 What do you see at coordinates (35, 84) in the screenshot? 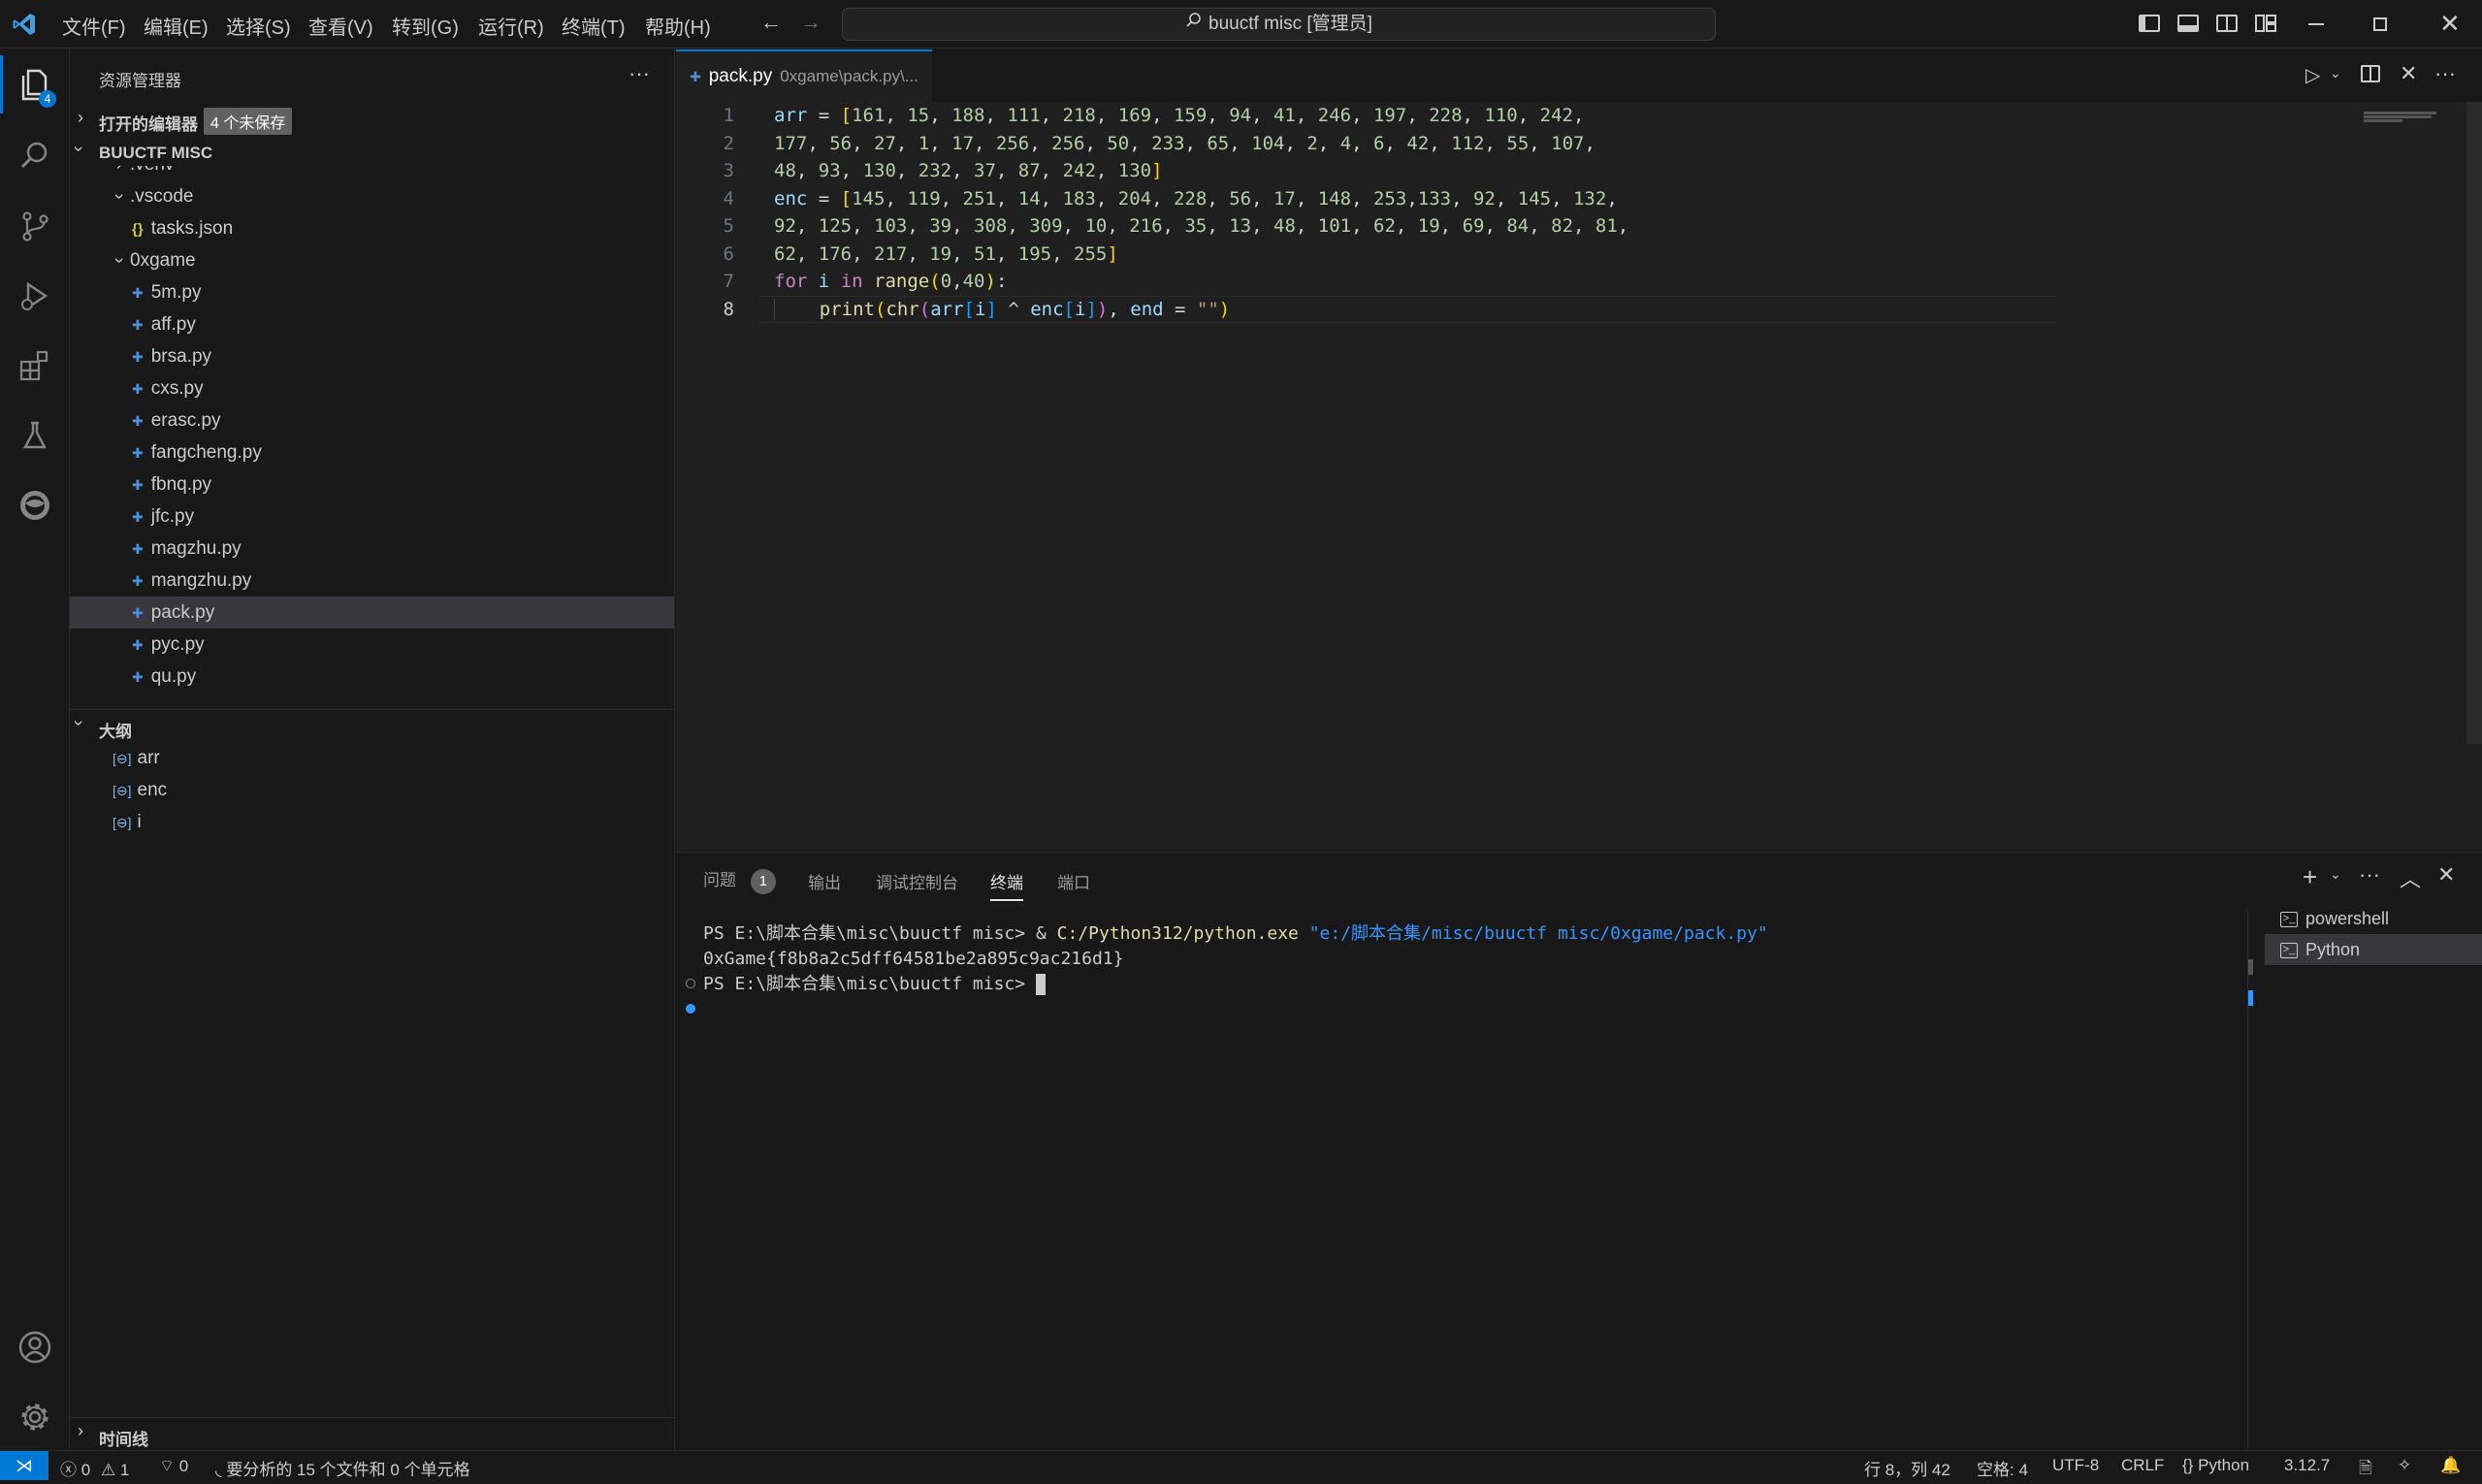
I see `explorer-icon: 4` at bounding box center [35, 84].